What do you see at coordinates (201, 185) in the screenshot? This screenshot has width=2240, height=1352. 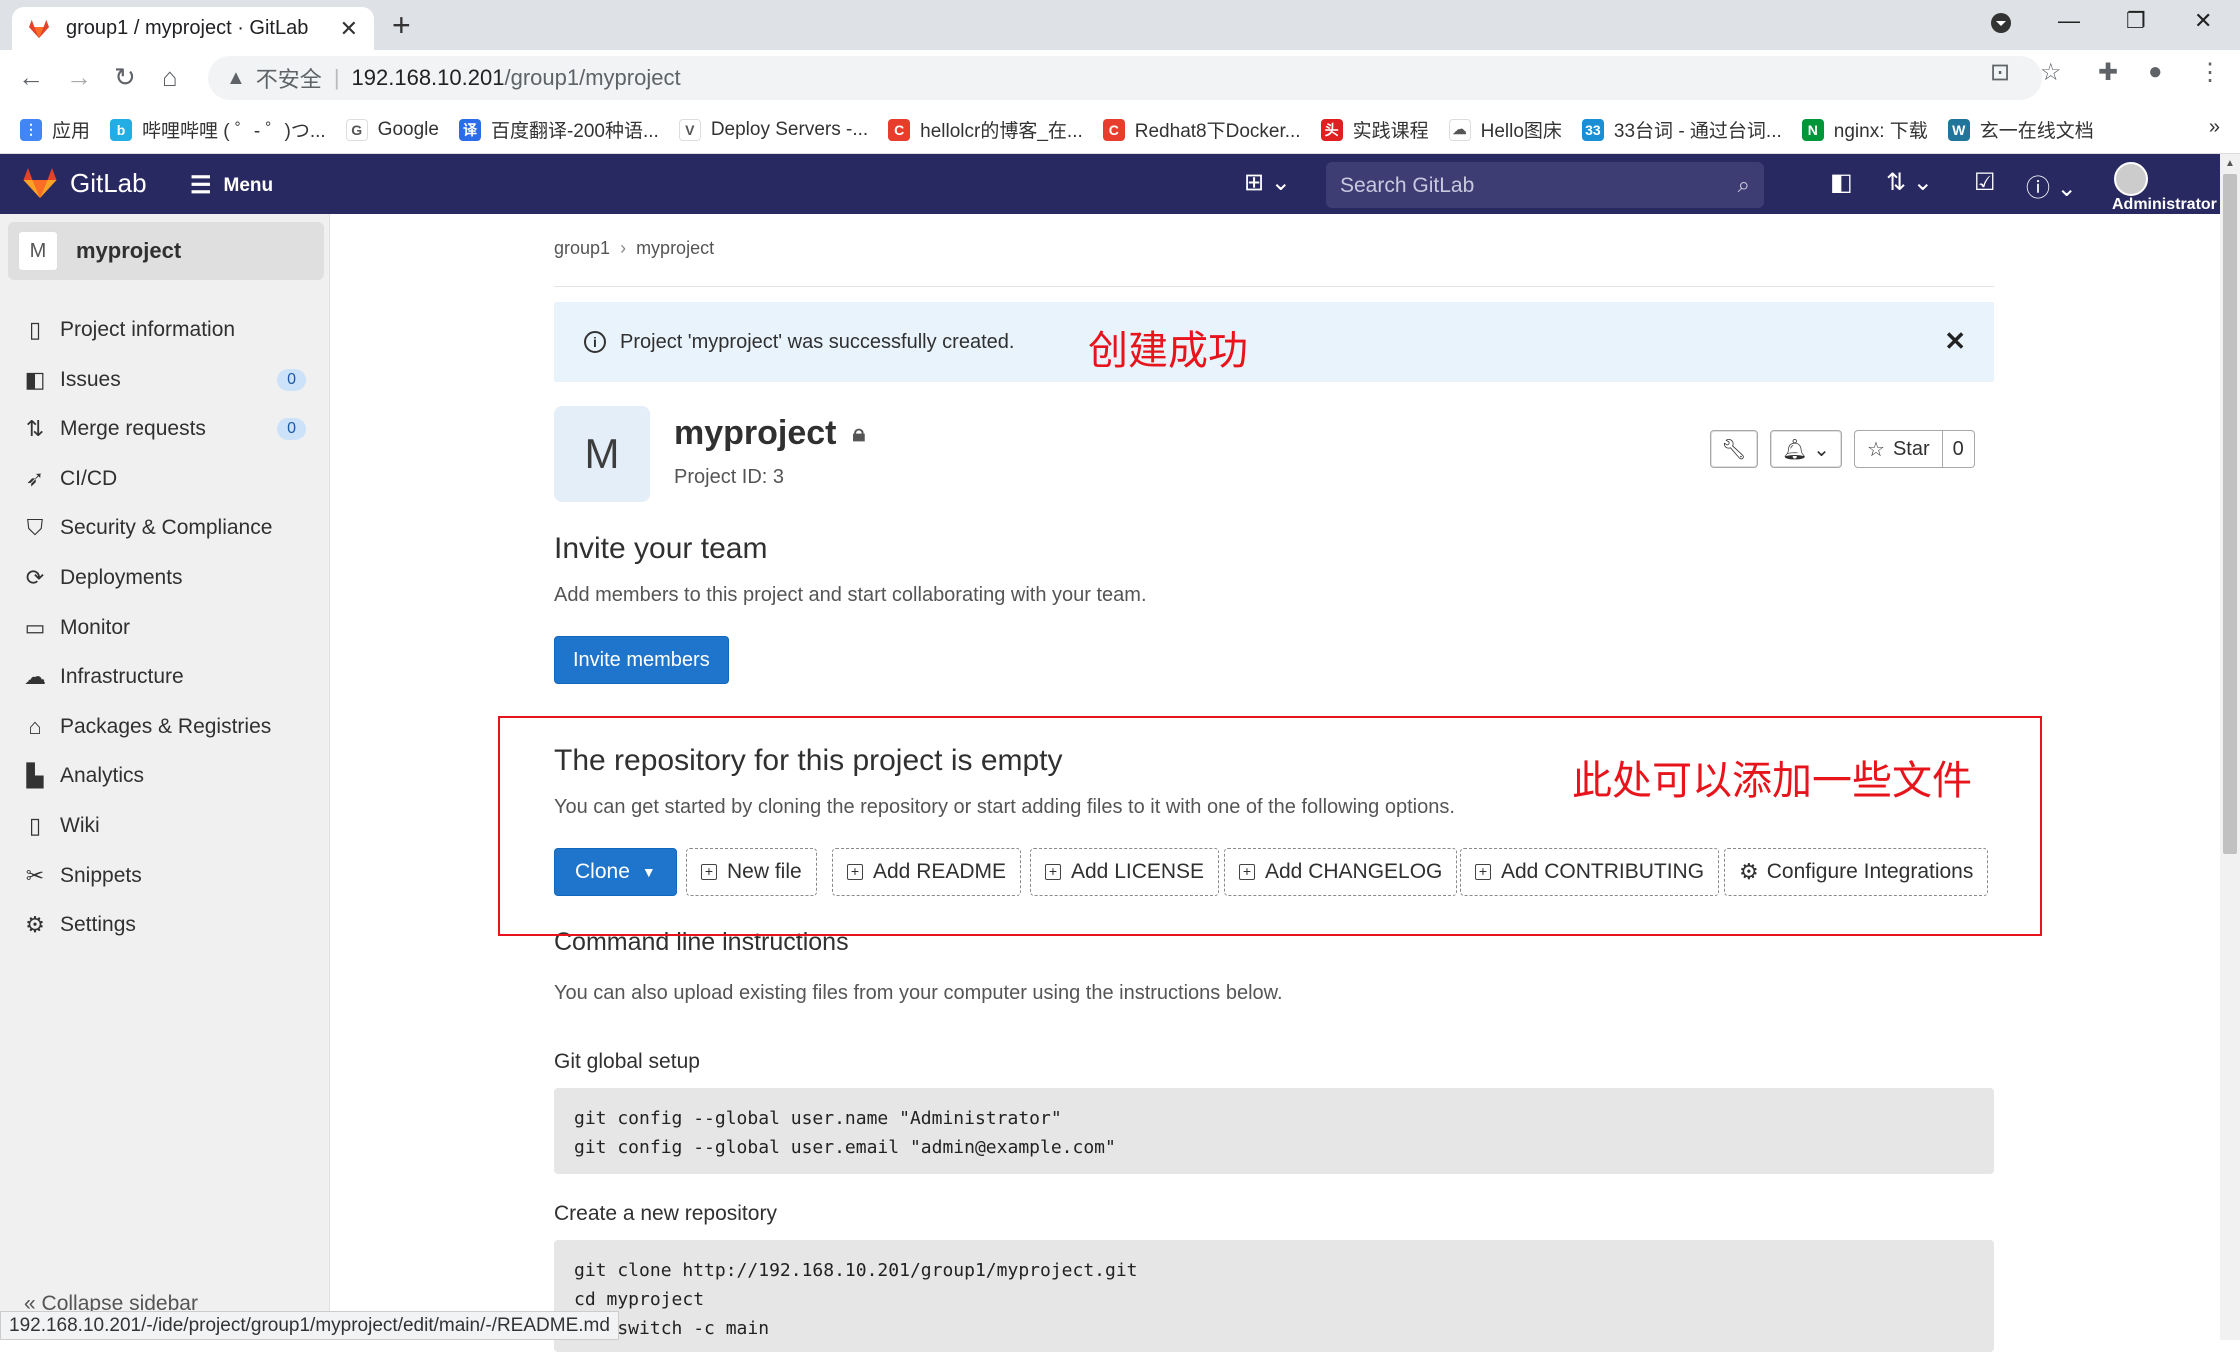 I see `hamburger-icon: ☰` at bounding box center [201, 185].